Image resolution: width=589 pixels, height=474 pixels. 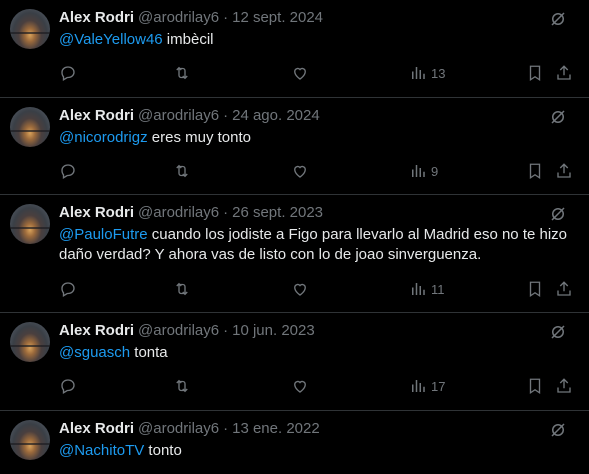 I want to click on mention-link: @sguasch, so click(x=94, y=352).